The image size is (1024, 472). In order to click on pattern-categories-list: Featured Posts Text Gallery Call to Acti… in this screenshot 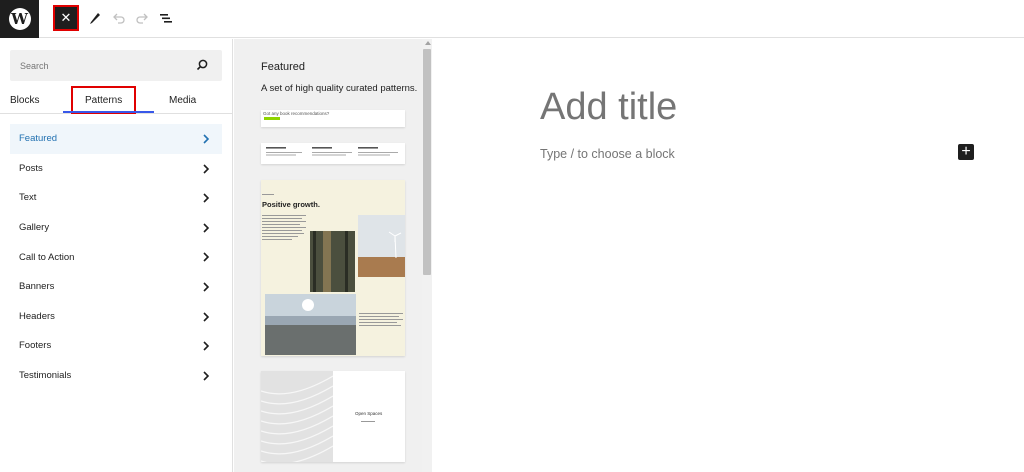, I will do `click(116, 257)`.